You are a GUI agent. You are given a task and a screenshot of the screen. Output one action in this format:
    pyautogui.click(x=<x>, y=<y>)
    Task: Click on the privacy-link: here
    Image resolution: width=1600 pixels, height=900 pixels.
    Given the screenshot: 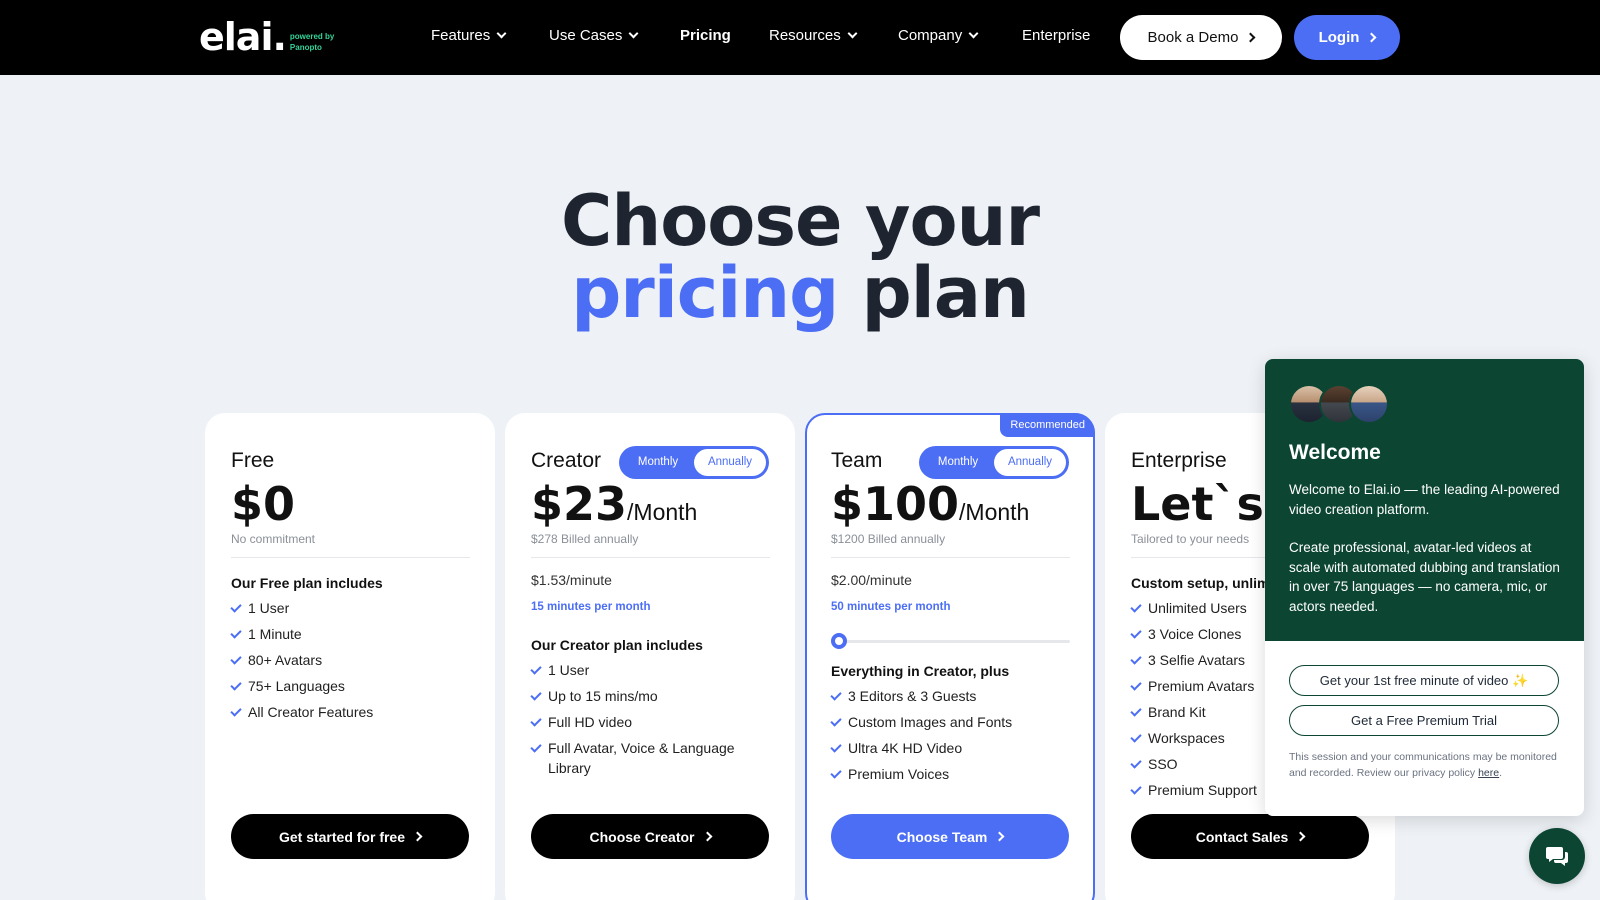 What is the action you would take?
    pyautogui.click(x=1488, y=773)
    